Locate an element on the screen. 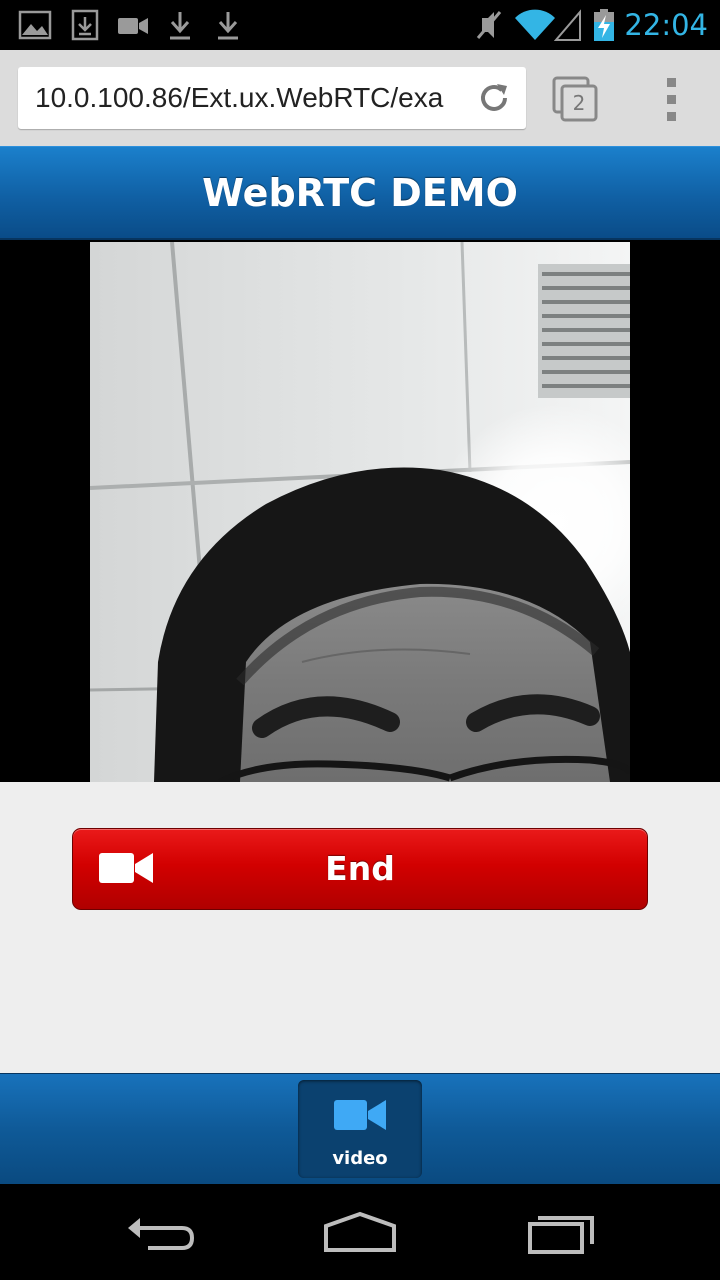  home-icon is located at coordinates (360, 1232).